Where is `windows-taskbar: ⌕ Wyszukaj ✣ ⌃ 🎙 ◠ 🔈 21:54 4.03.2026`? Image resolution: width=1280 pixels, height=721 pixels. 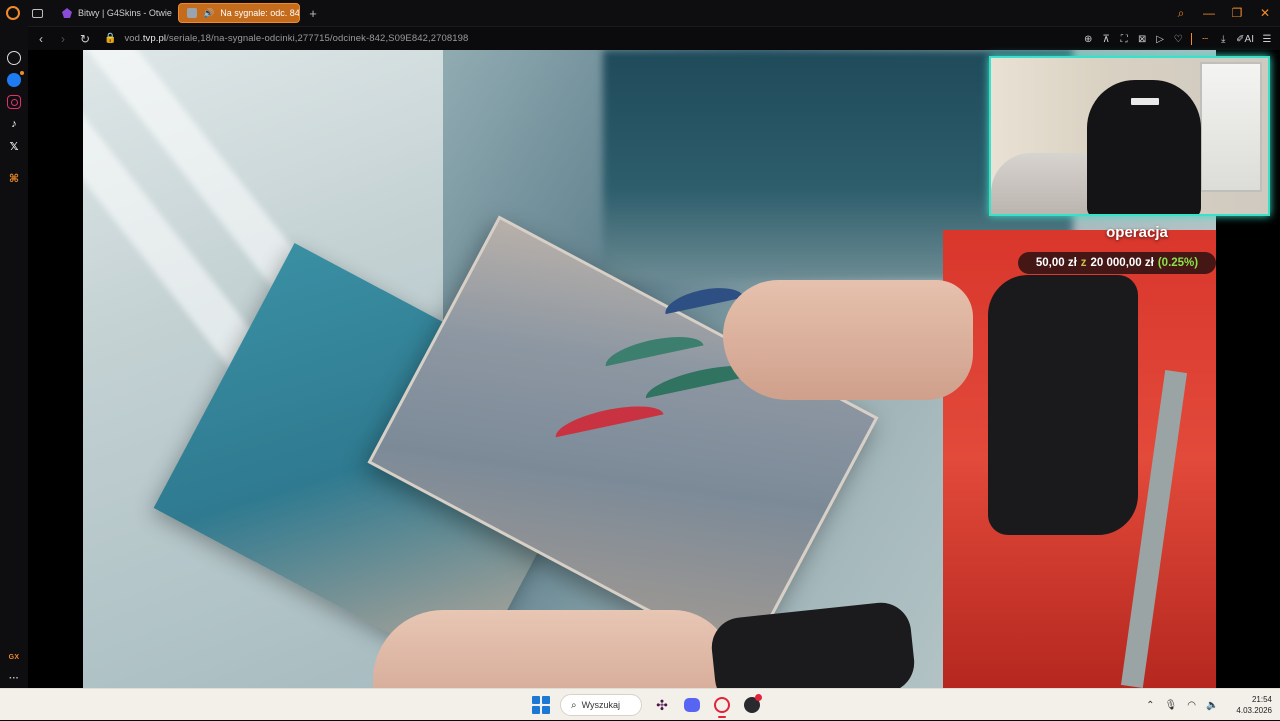 windows-taskbar: ⌕ Wyszukaj ✣ ⌃ 🎙 ◠ 🔈 21:54 4.03.2026 is located at coordinates (640, 704).